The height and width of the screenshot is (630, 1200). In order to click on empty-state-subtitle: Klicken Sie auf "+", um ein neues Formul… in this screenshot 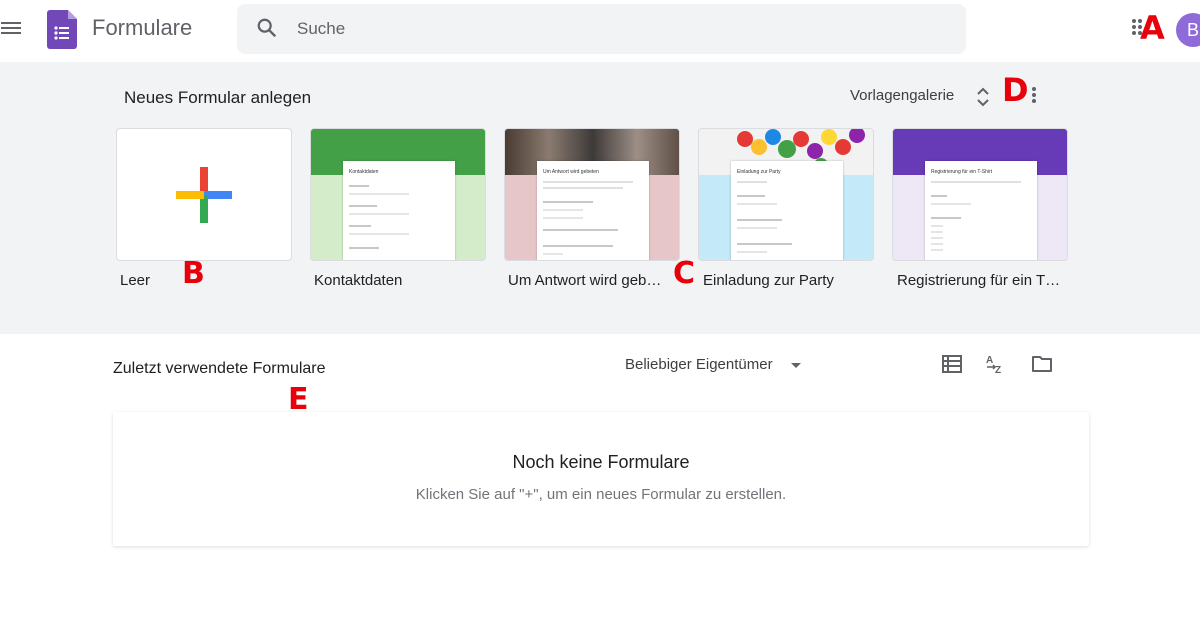, I will do `click(601, 494)`.